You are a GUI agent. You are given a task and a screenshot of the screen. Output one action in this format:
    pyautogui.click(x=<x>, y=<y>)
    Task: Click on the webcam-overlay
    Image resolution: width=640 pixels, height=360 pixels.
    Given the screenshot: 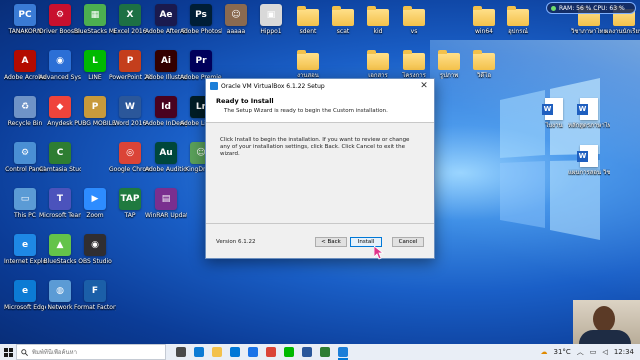 What is the action you would take?
    pyautogui.click(x=606, y=322)
    